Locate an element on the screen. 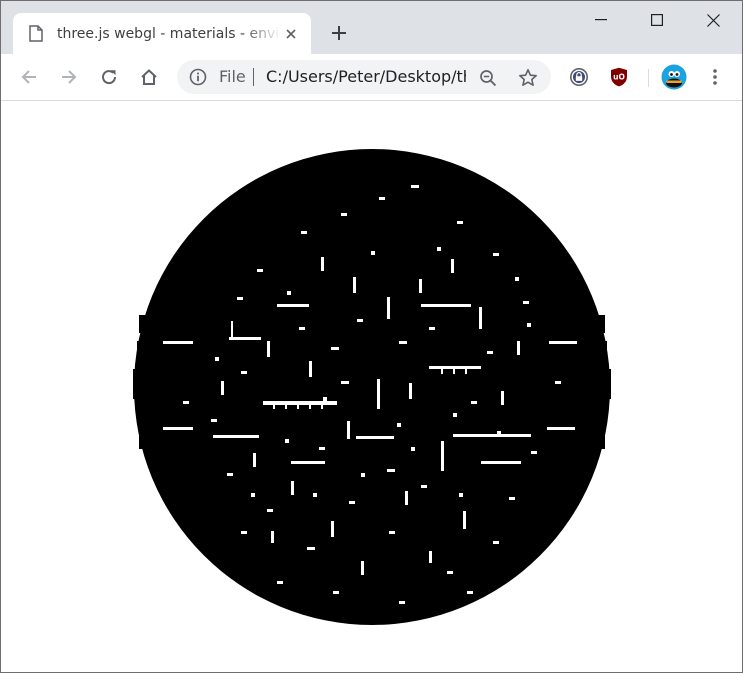  arrow-right-icon is located at coordinates (69, 77).